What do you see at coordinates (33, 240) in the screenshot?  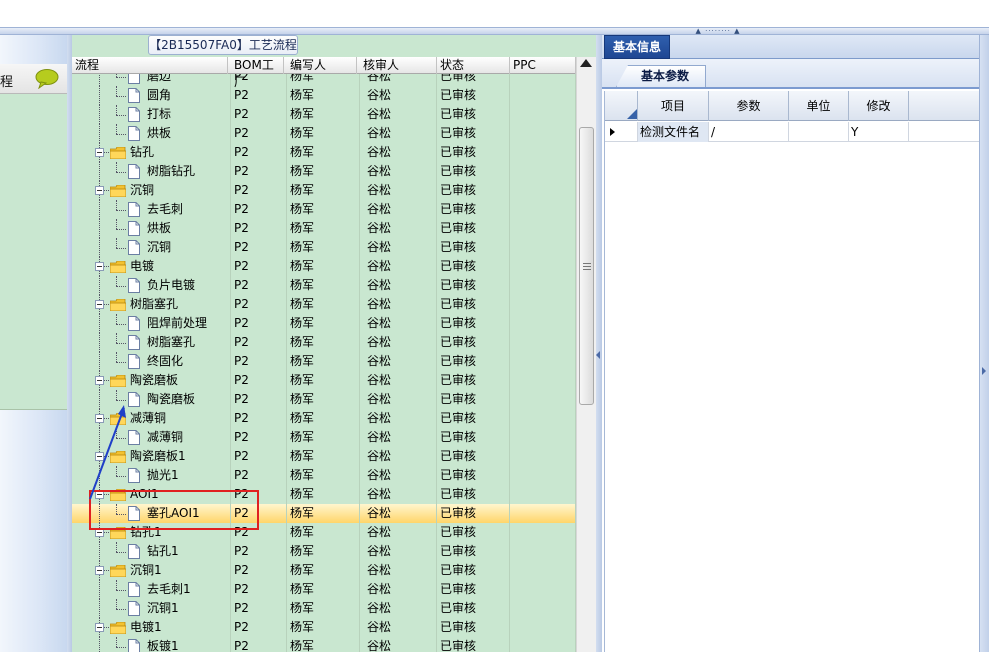 I see `left-panel-list` at bounding box center [33, 240].